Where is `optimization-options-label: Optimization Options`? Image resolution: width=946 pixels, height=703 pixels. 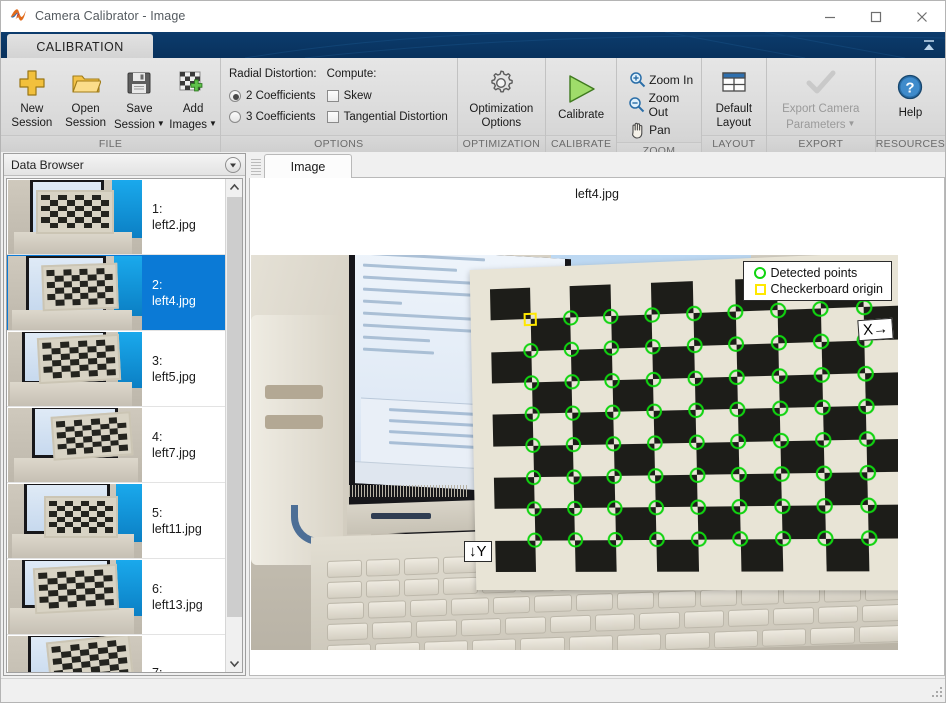 optimization-options-label: Optimization Options is located at coordinates (501, 116).